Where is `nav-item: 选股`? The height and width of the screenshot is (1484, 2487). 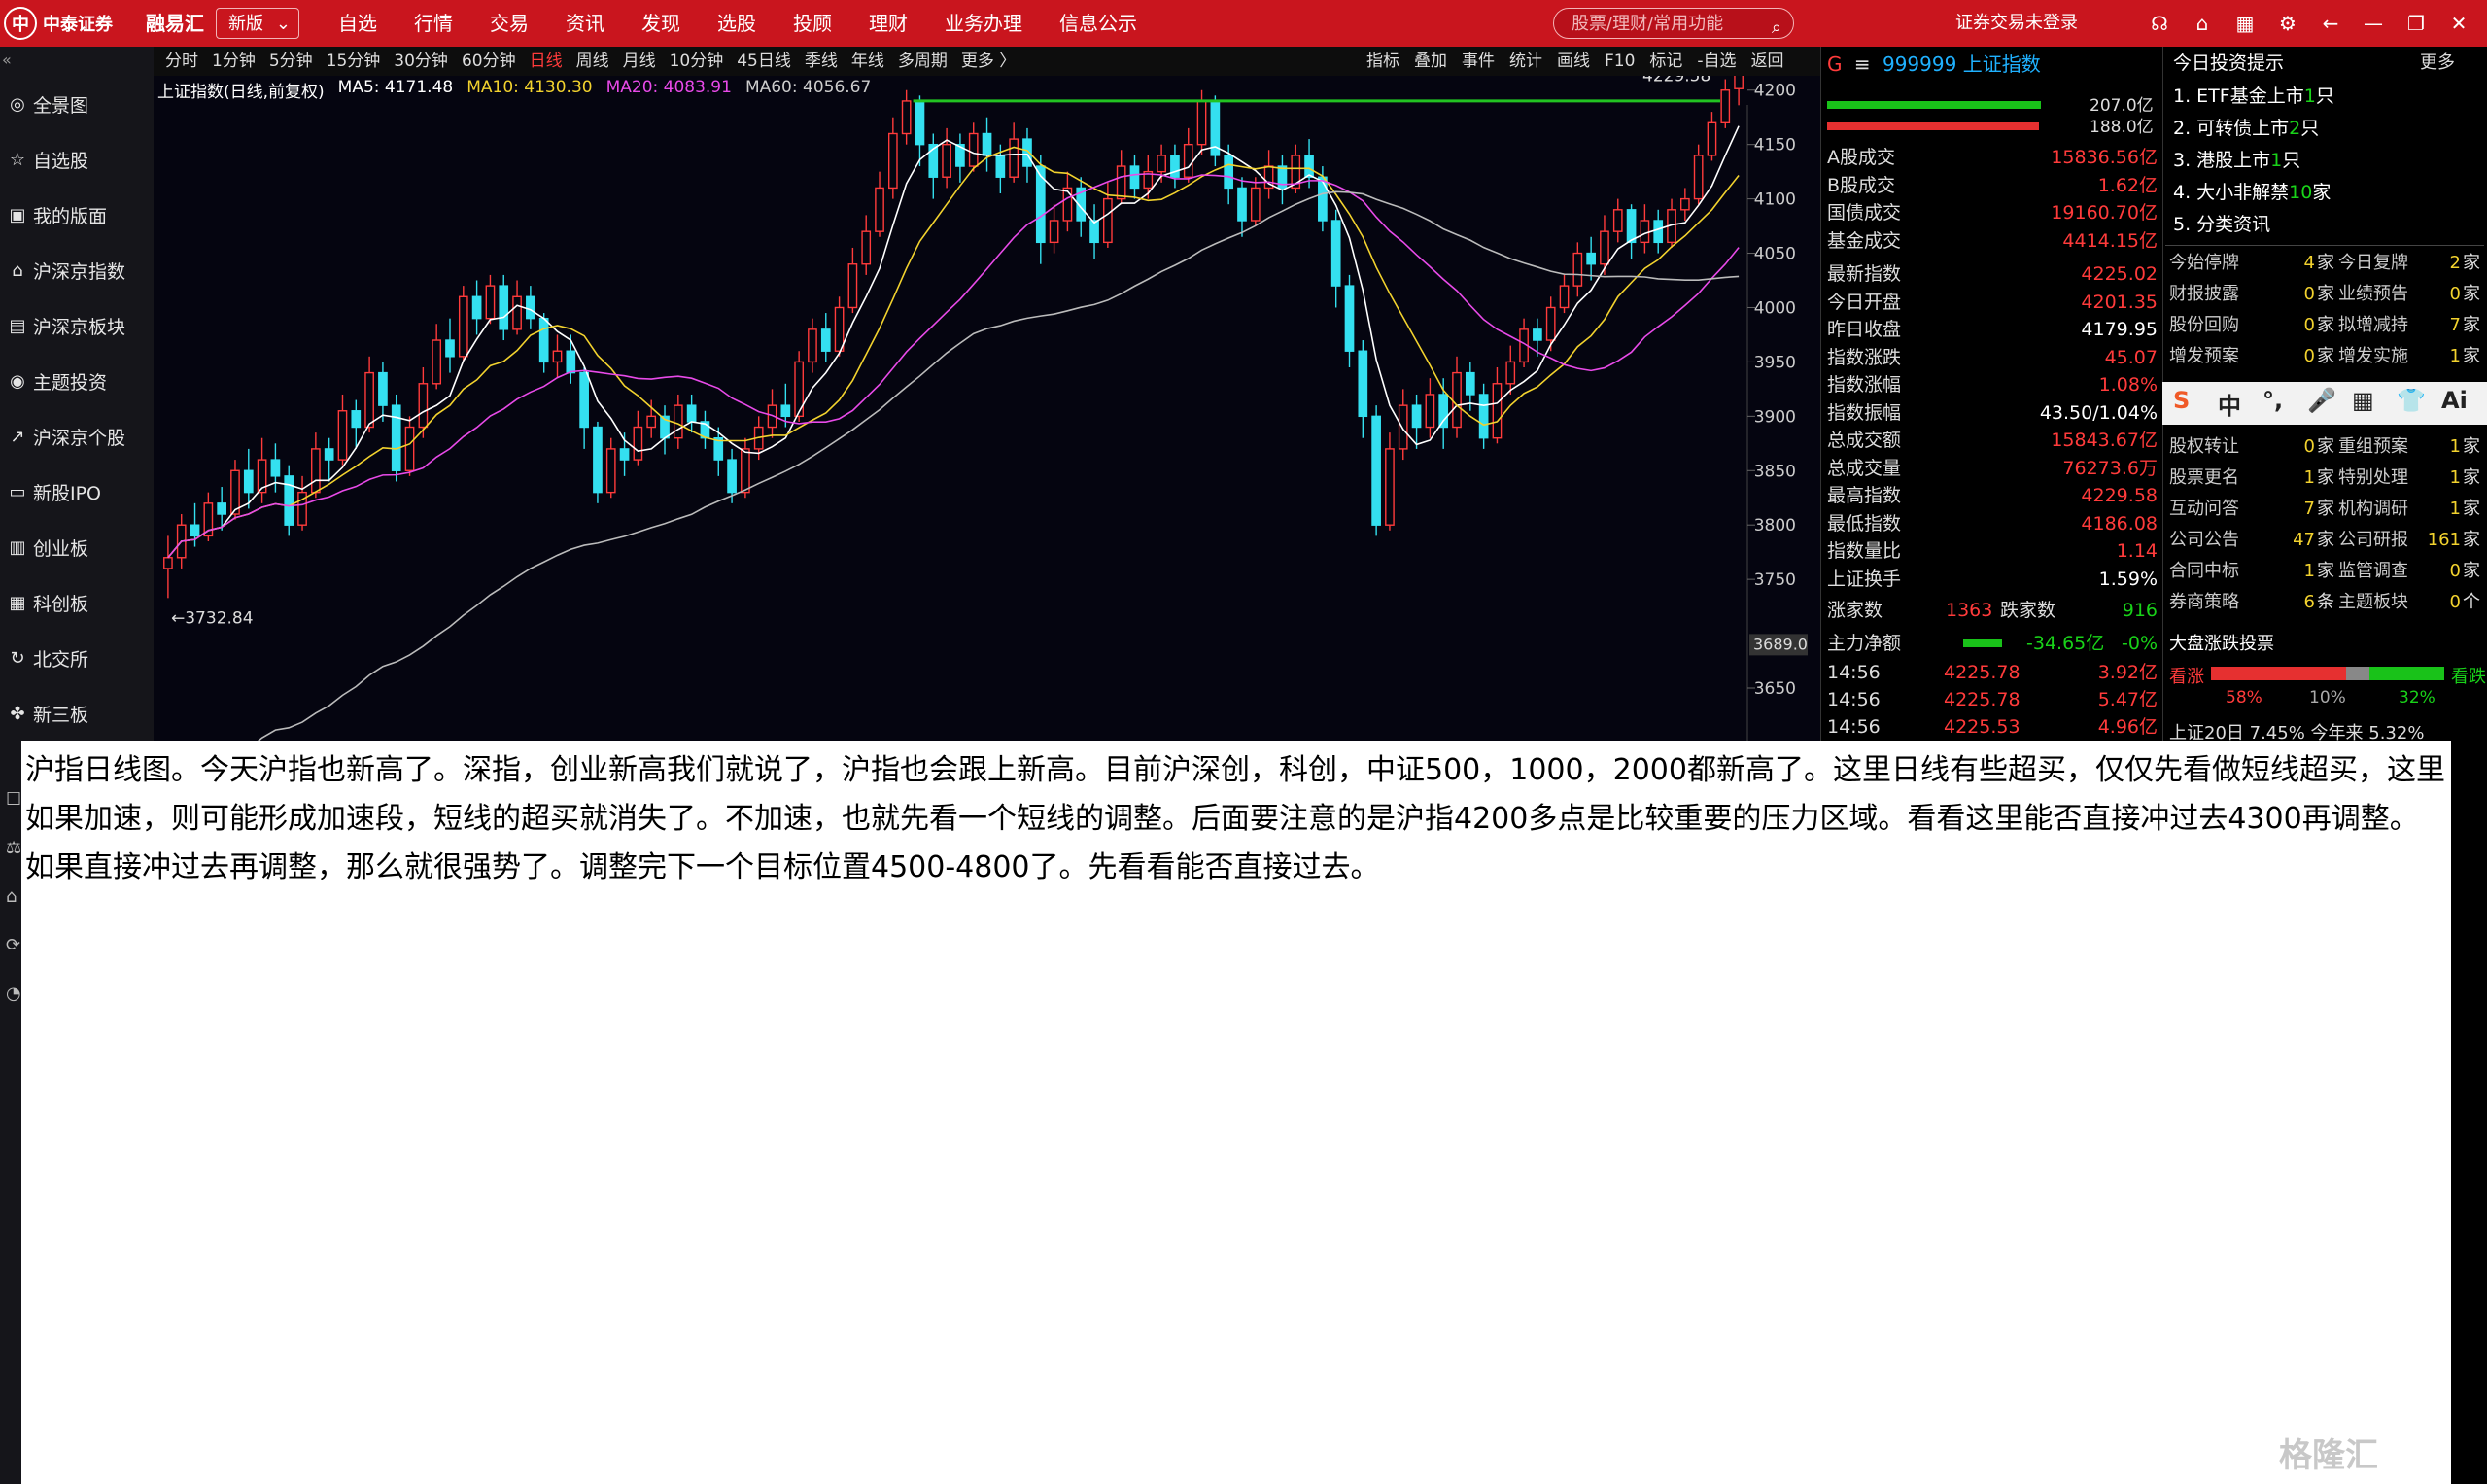
nav-item: 选股 is located at coordinates (738, 23).